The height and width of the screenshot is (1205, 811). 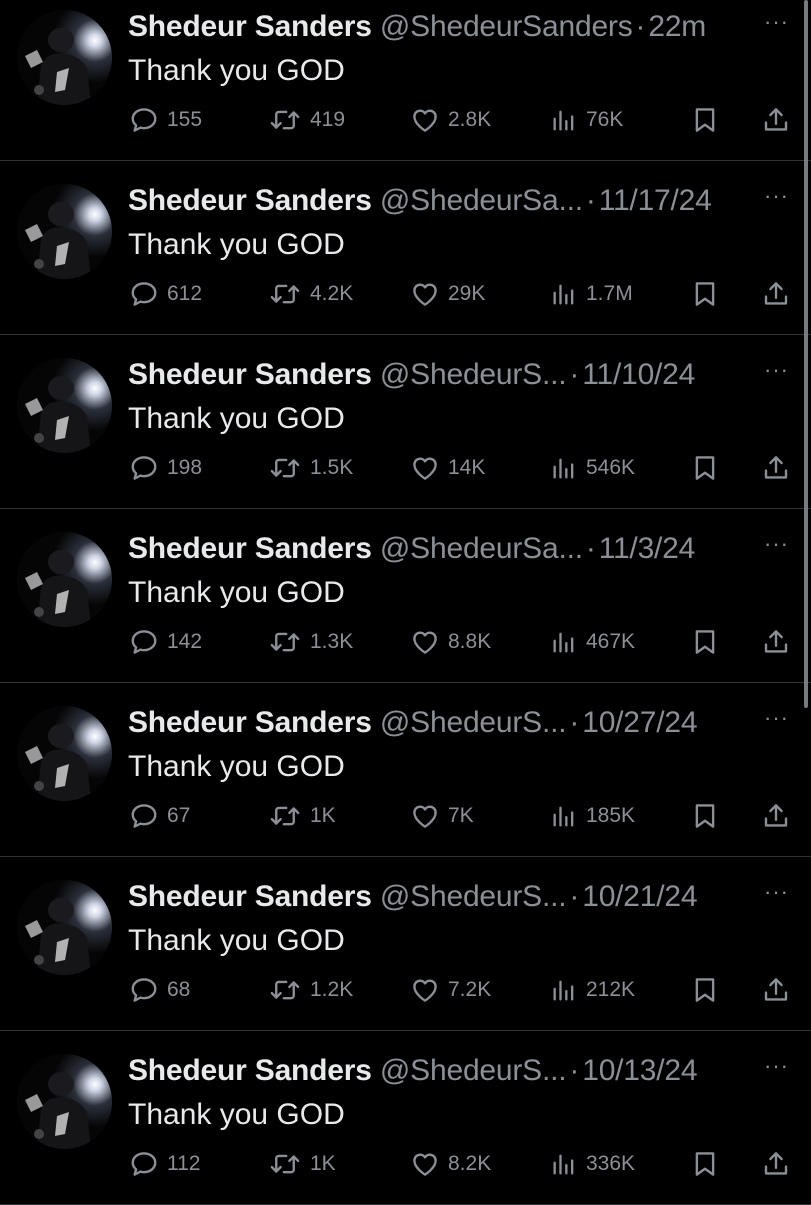 I want to click on repost-button: 4.2K, so click(x=310, y=294).